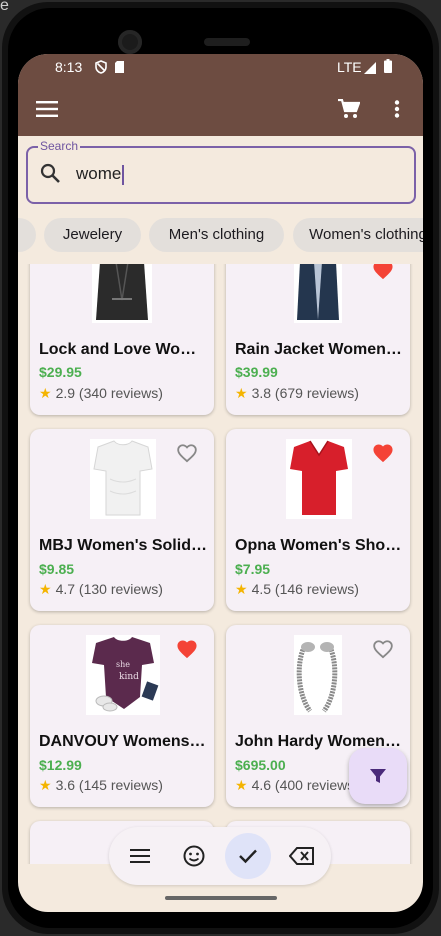  I want to click on product-rating: ★ 3.6 (145 reviews), so click(101, 785).